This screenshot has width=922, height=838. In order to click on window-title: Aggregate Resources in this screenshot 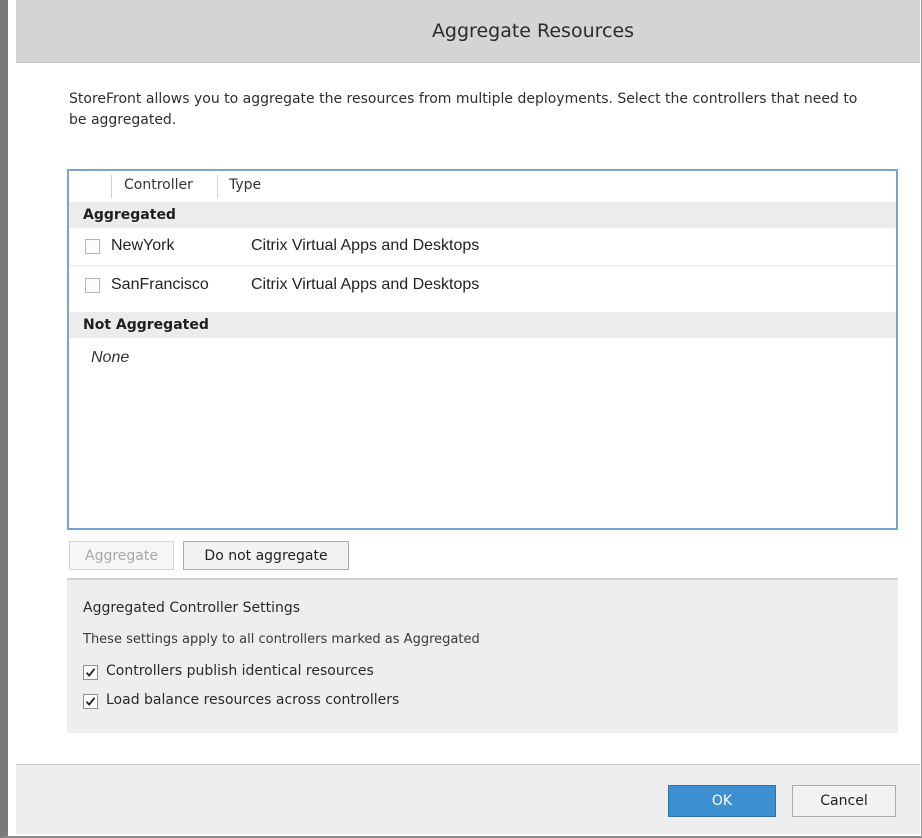, I will do `click(533, 31)`.